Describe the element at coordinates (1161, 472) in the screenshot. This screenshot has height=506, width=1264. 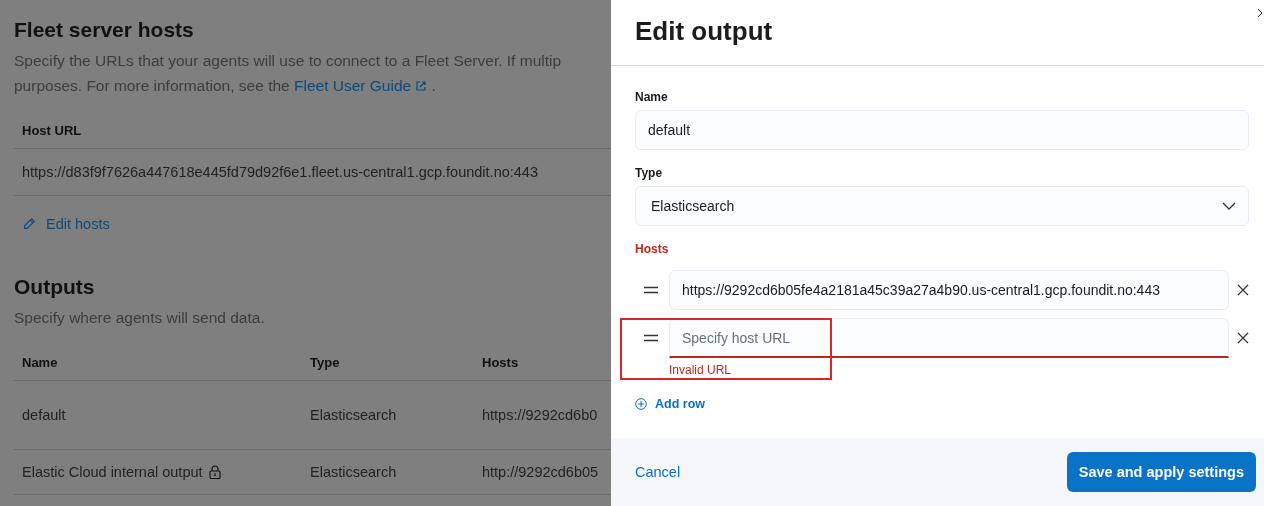
I see `save-button: Save and apply settings` at that location.